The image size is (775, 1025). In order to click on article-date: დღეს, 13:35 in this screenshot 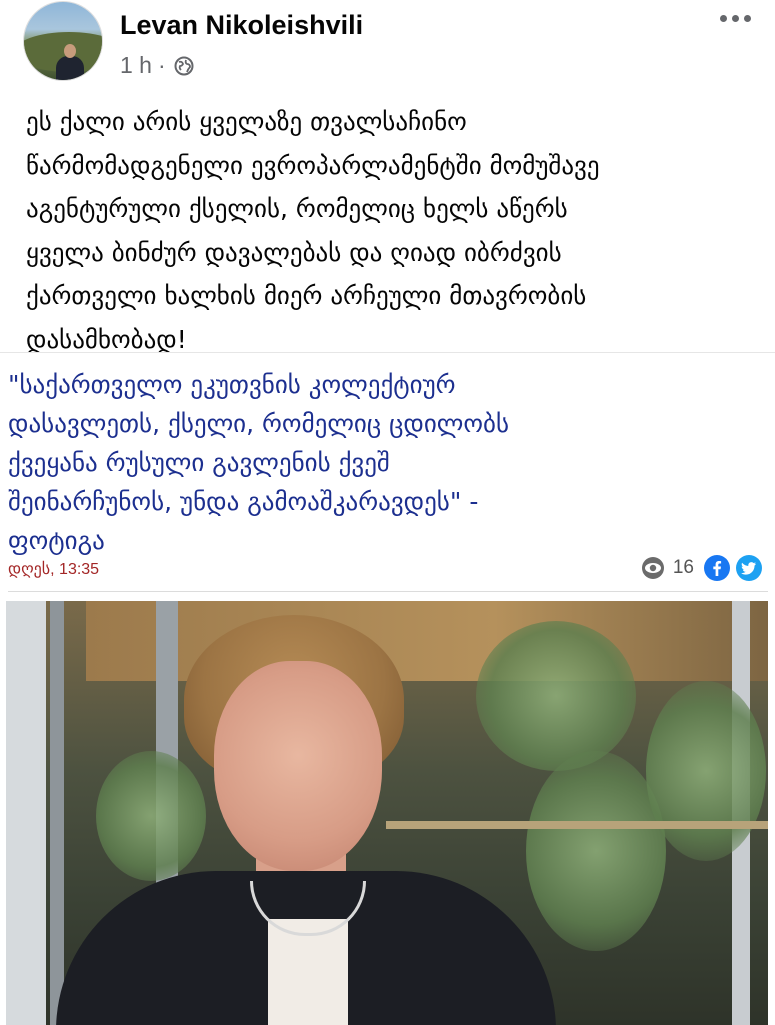, I will do `click(54, 569)`.